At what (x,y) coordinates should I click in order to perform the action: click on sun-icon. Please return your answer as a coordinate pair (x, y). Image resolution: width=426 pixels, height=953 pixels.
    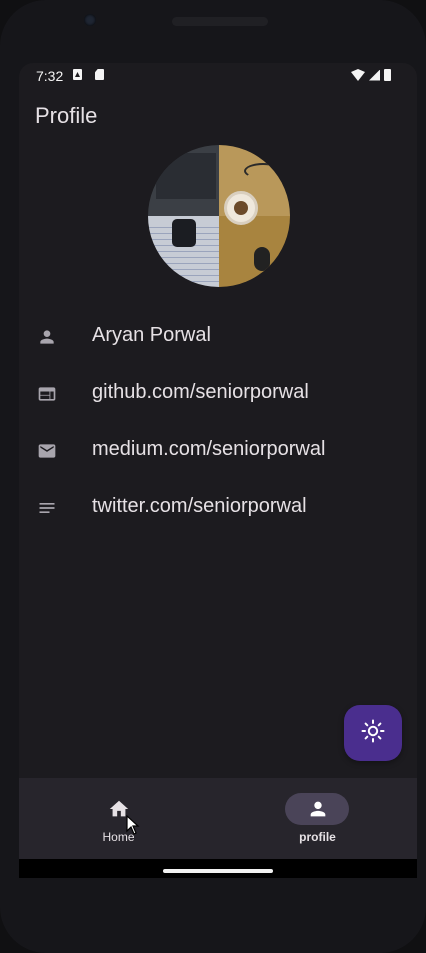
    Looking at the image, I should click on (373, 733).